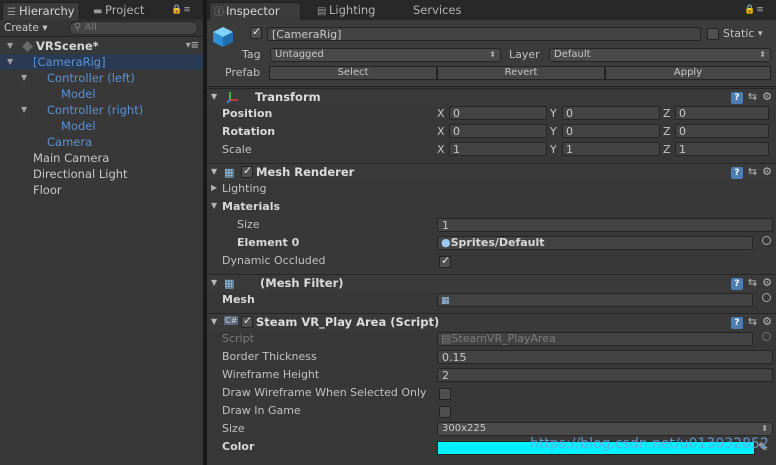  What do you see at coordinates (101, 46) in the screenshot?
I see `scene-root: ▼ VRScene* ▾≡` at bounding box center [101, 46].